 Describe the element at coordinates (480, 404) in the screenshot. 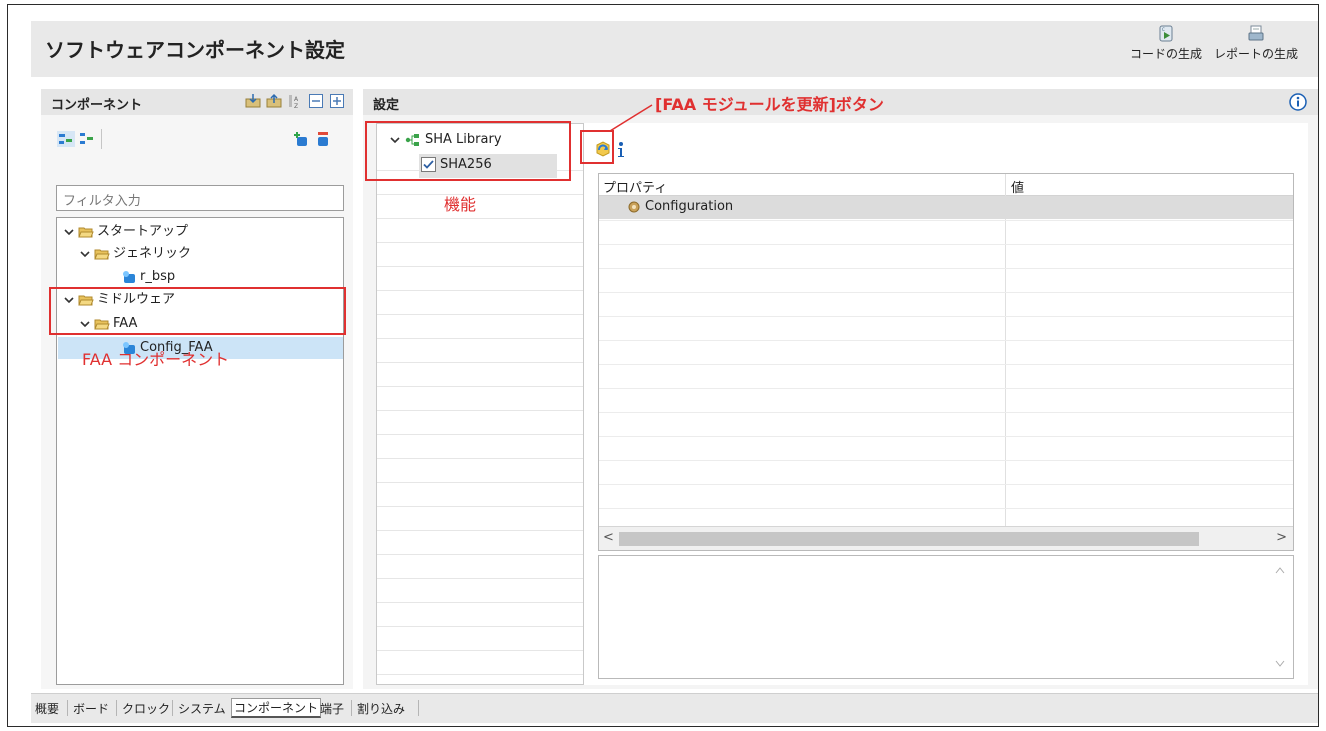

I see `function-tree: SHA Library SHA256` at that location.